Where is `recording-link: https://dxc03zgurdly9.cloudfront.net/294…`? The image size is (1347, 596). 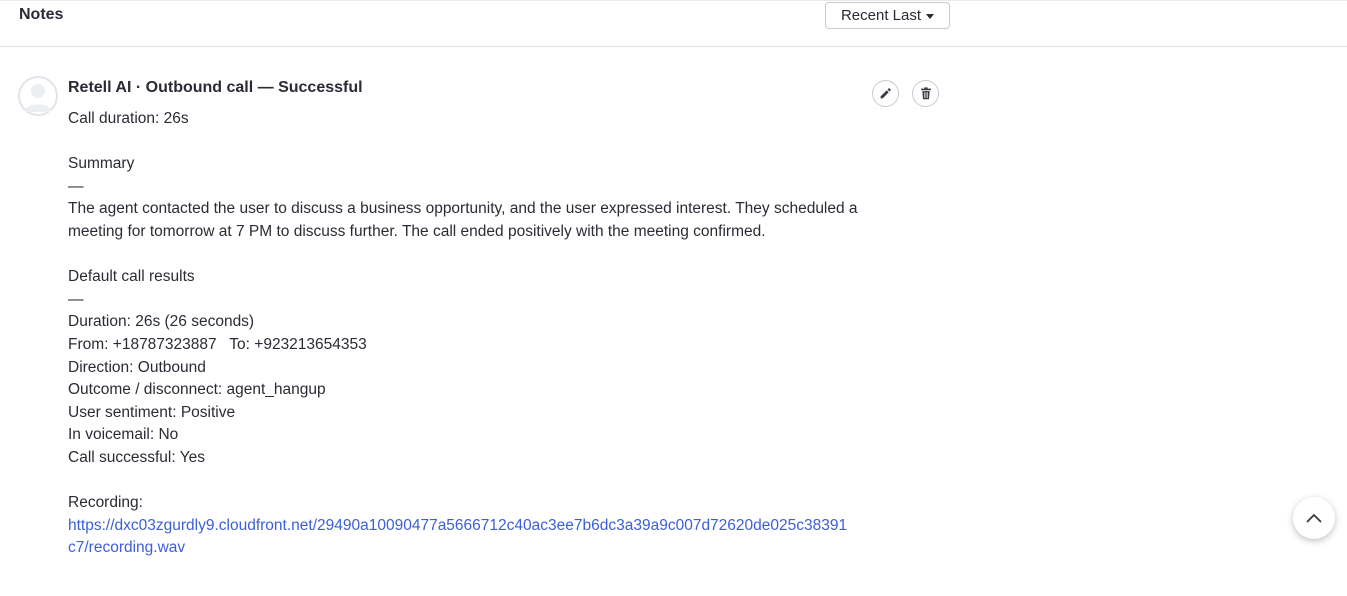 recording-link: https://dxc03zgurdly9.cloudfront.net/294… is located at coordinates (458, 537).